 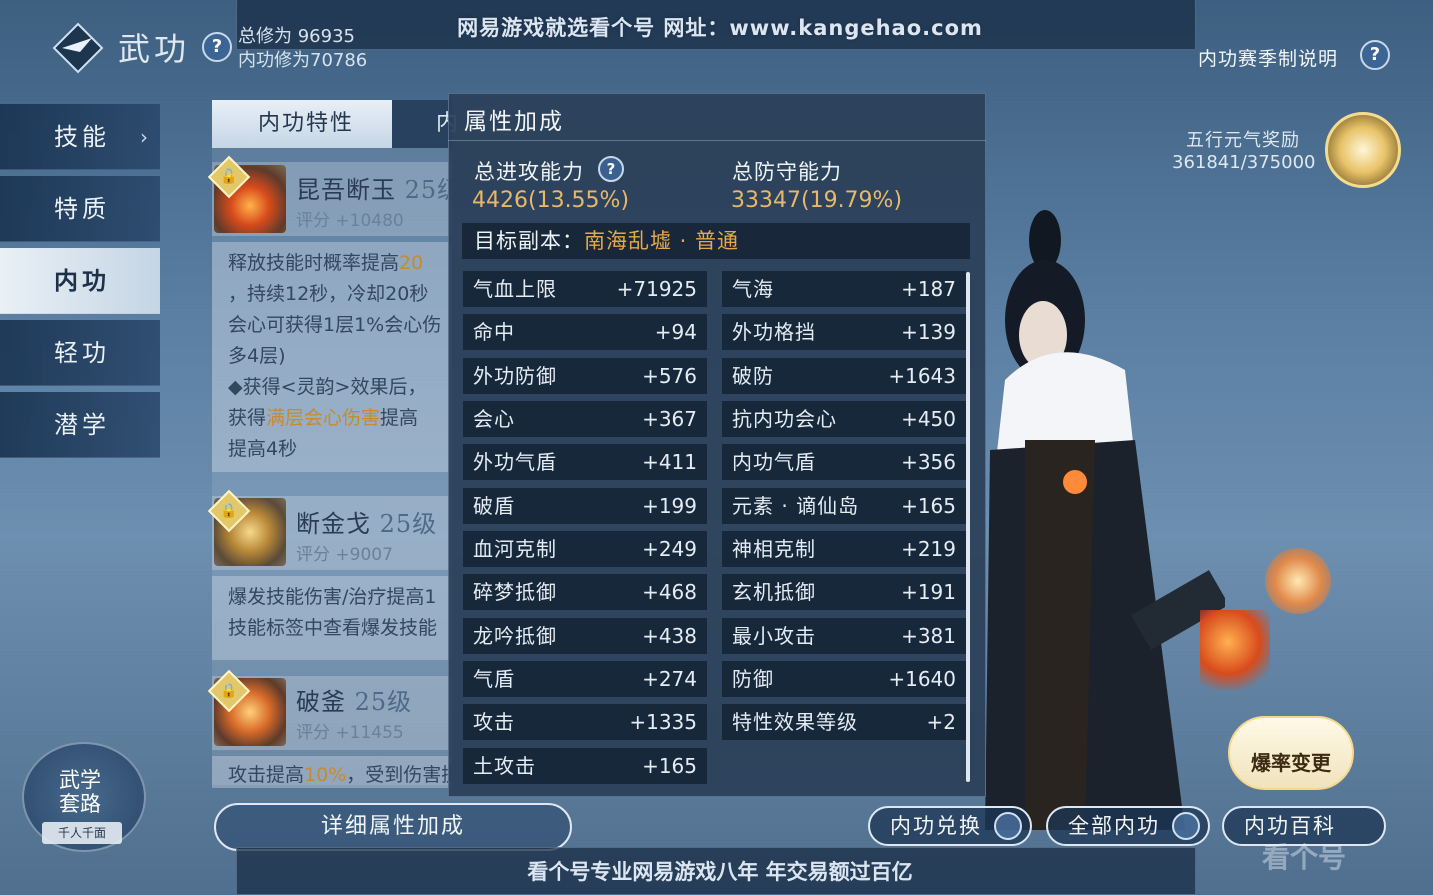 What do you see at coordinates (844, 462) in the screenshot?
I see `attr-row: 内功气盾 +356` at bounding box center [844, 462].